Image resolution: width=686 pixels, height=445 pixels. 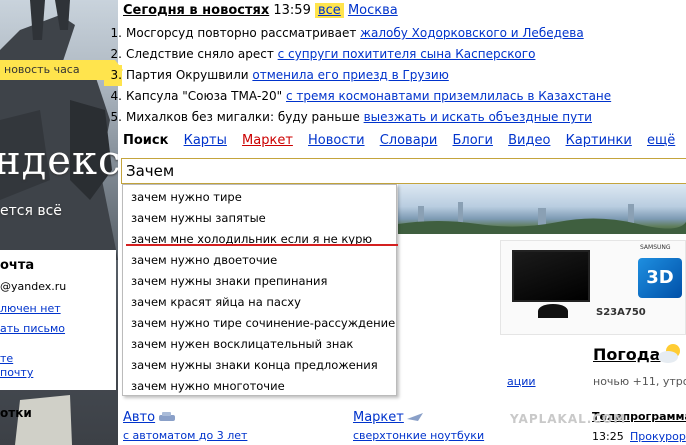 I want to click on suggest-item: зачем нужно двоеточие, so click(x=204, y=260).